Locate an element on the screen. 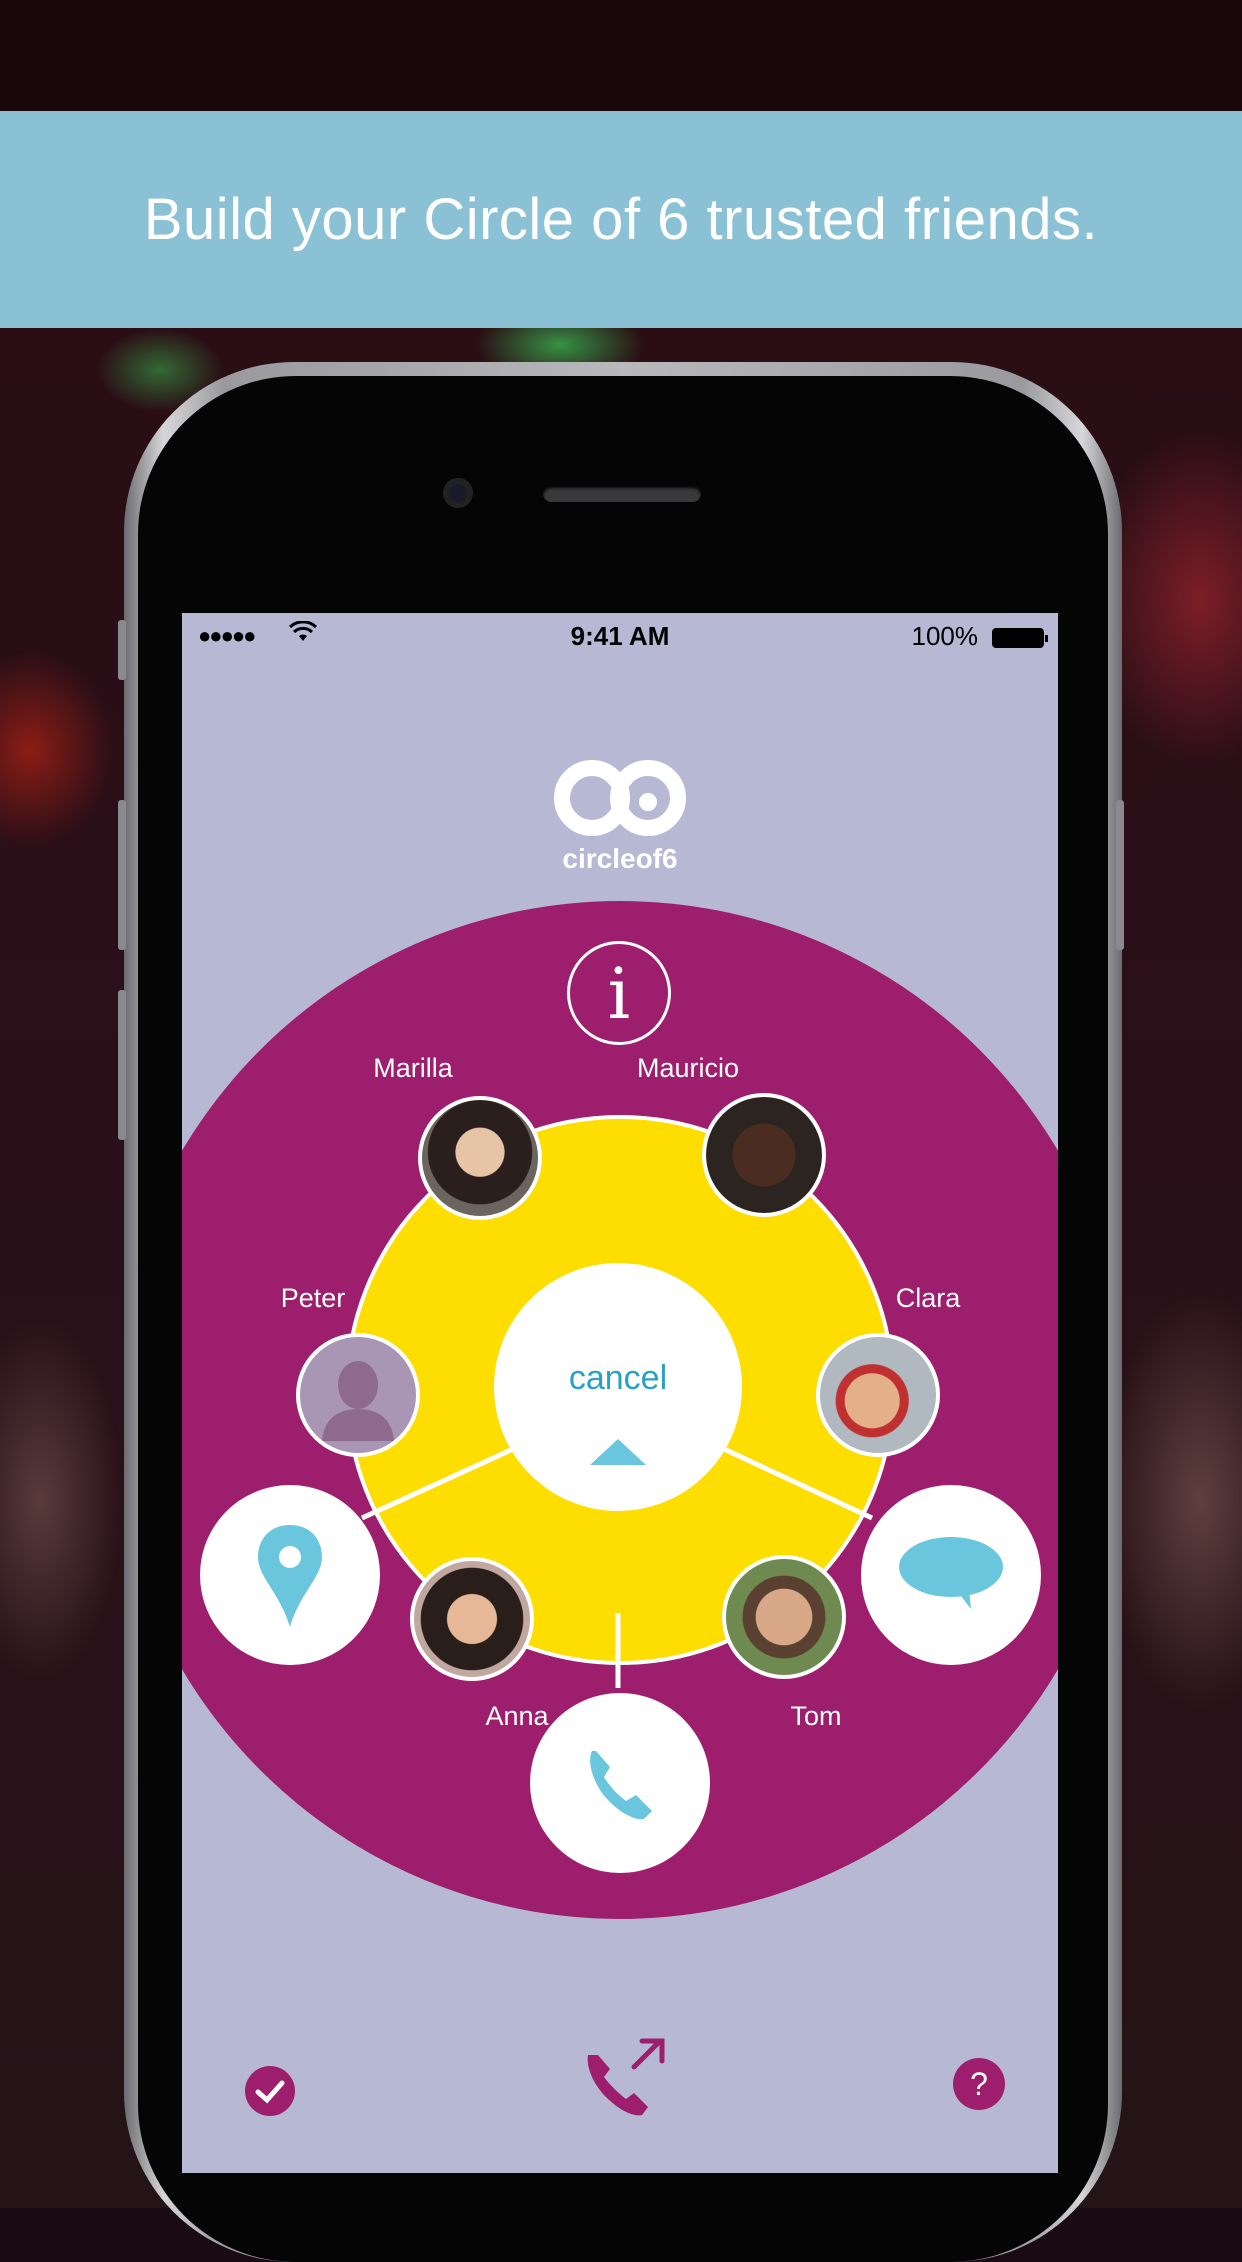 This screenshot has width=1242, height=2262. checkmark-icon is located at coordinates (270, 2091).